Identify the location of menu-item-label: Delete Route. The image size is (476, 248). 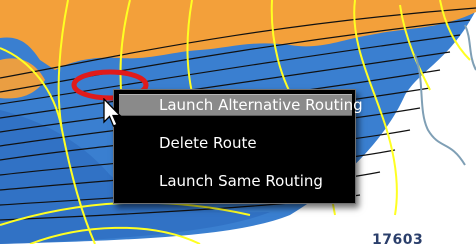
(208, 143).